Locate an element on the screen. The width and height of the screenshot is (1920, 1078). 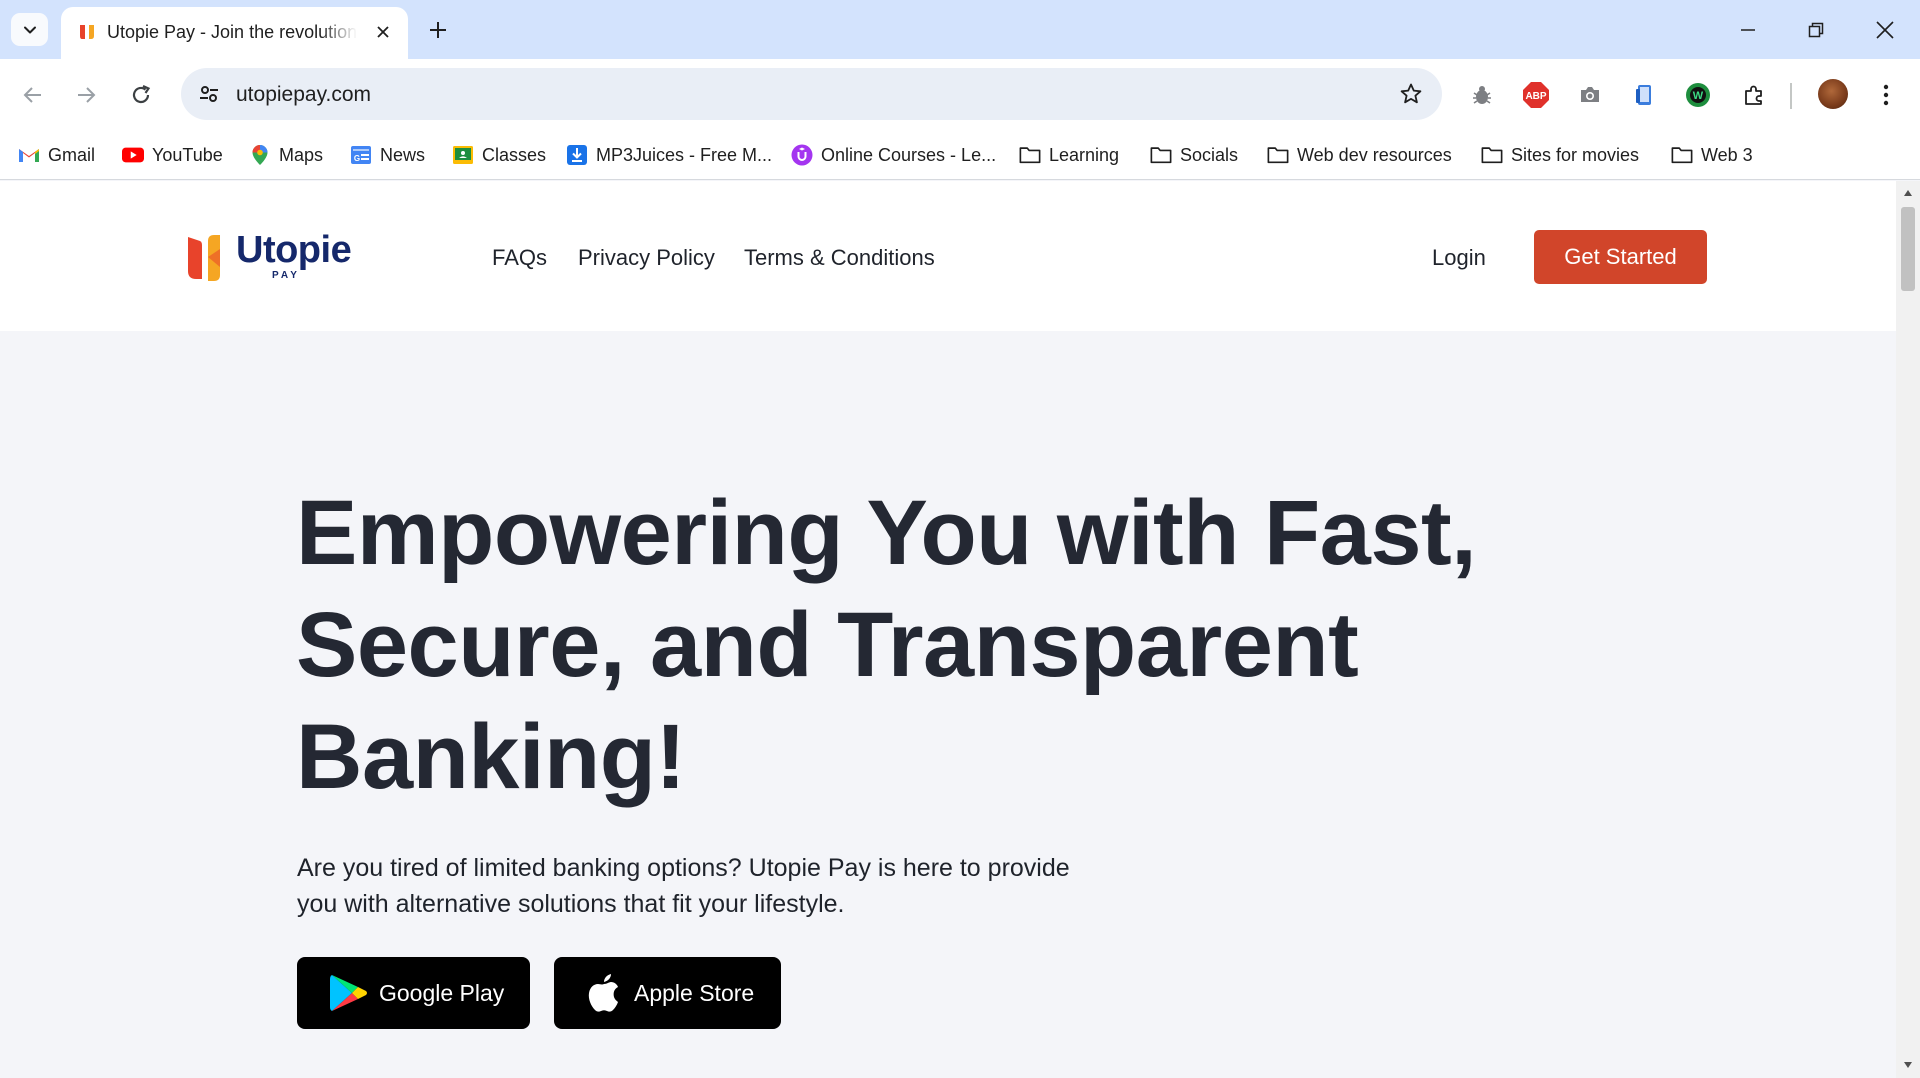
wordtune-icon: W is located at coordinates (1698, 95).